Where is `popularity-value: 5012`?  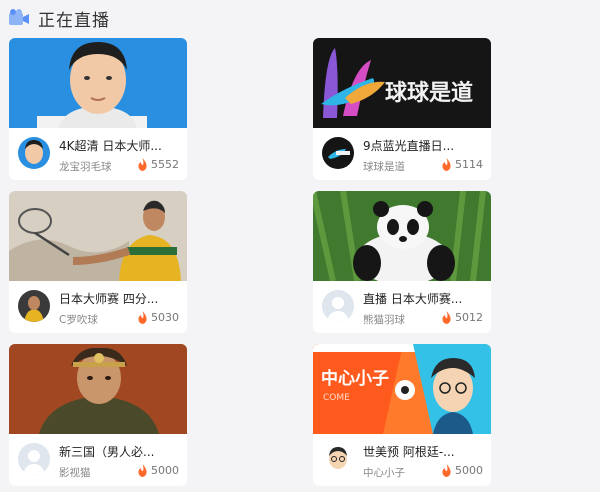 popularity-value: 5012 is located at coordinates (469, 317).